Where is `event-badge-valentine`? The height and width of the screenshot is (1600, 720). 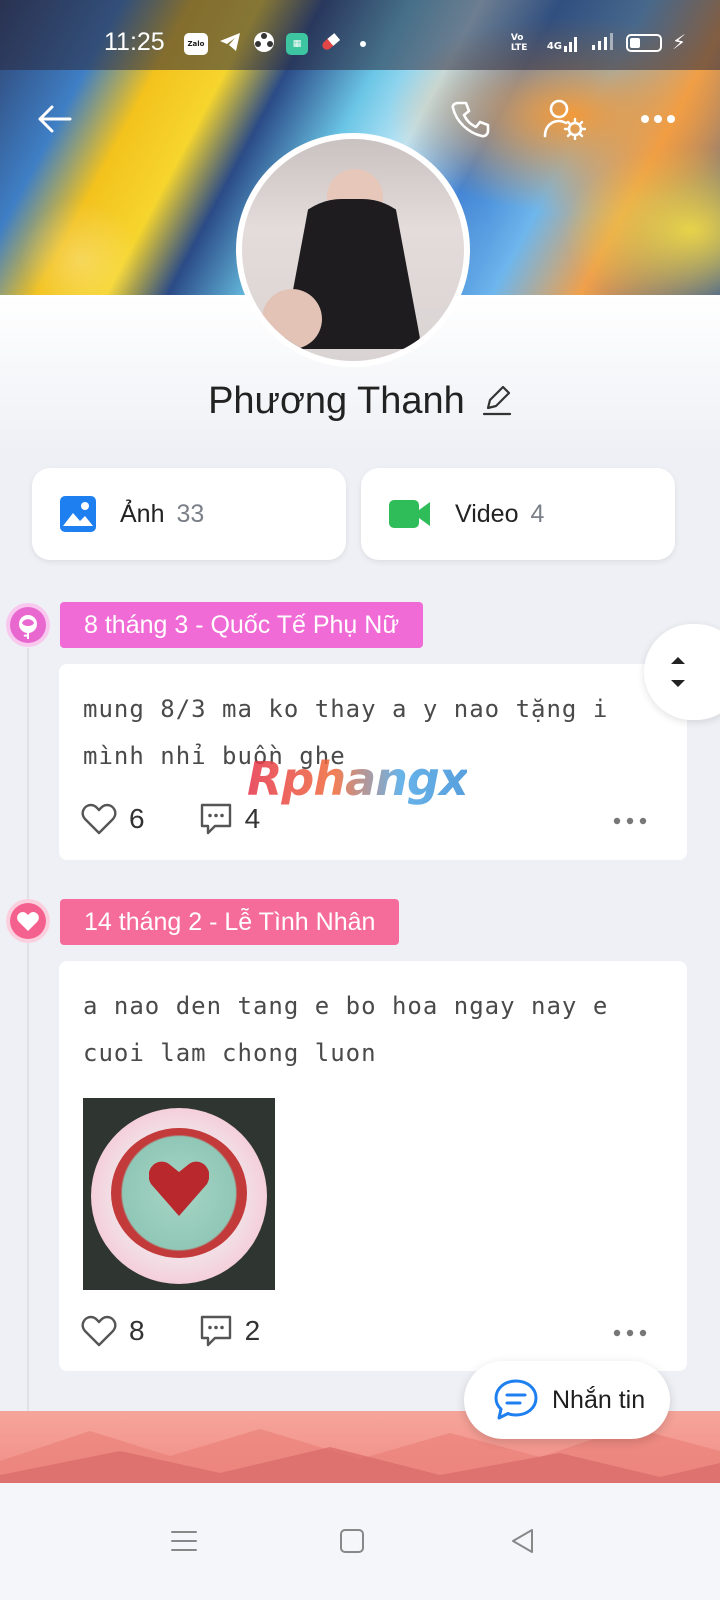 event-badge-valentine is located at coordinates (28, 921).